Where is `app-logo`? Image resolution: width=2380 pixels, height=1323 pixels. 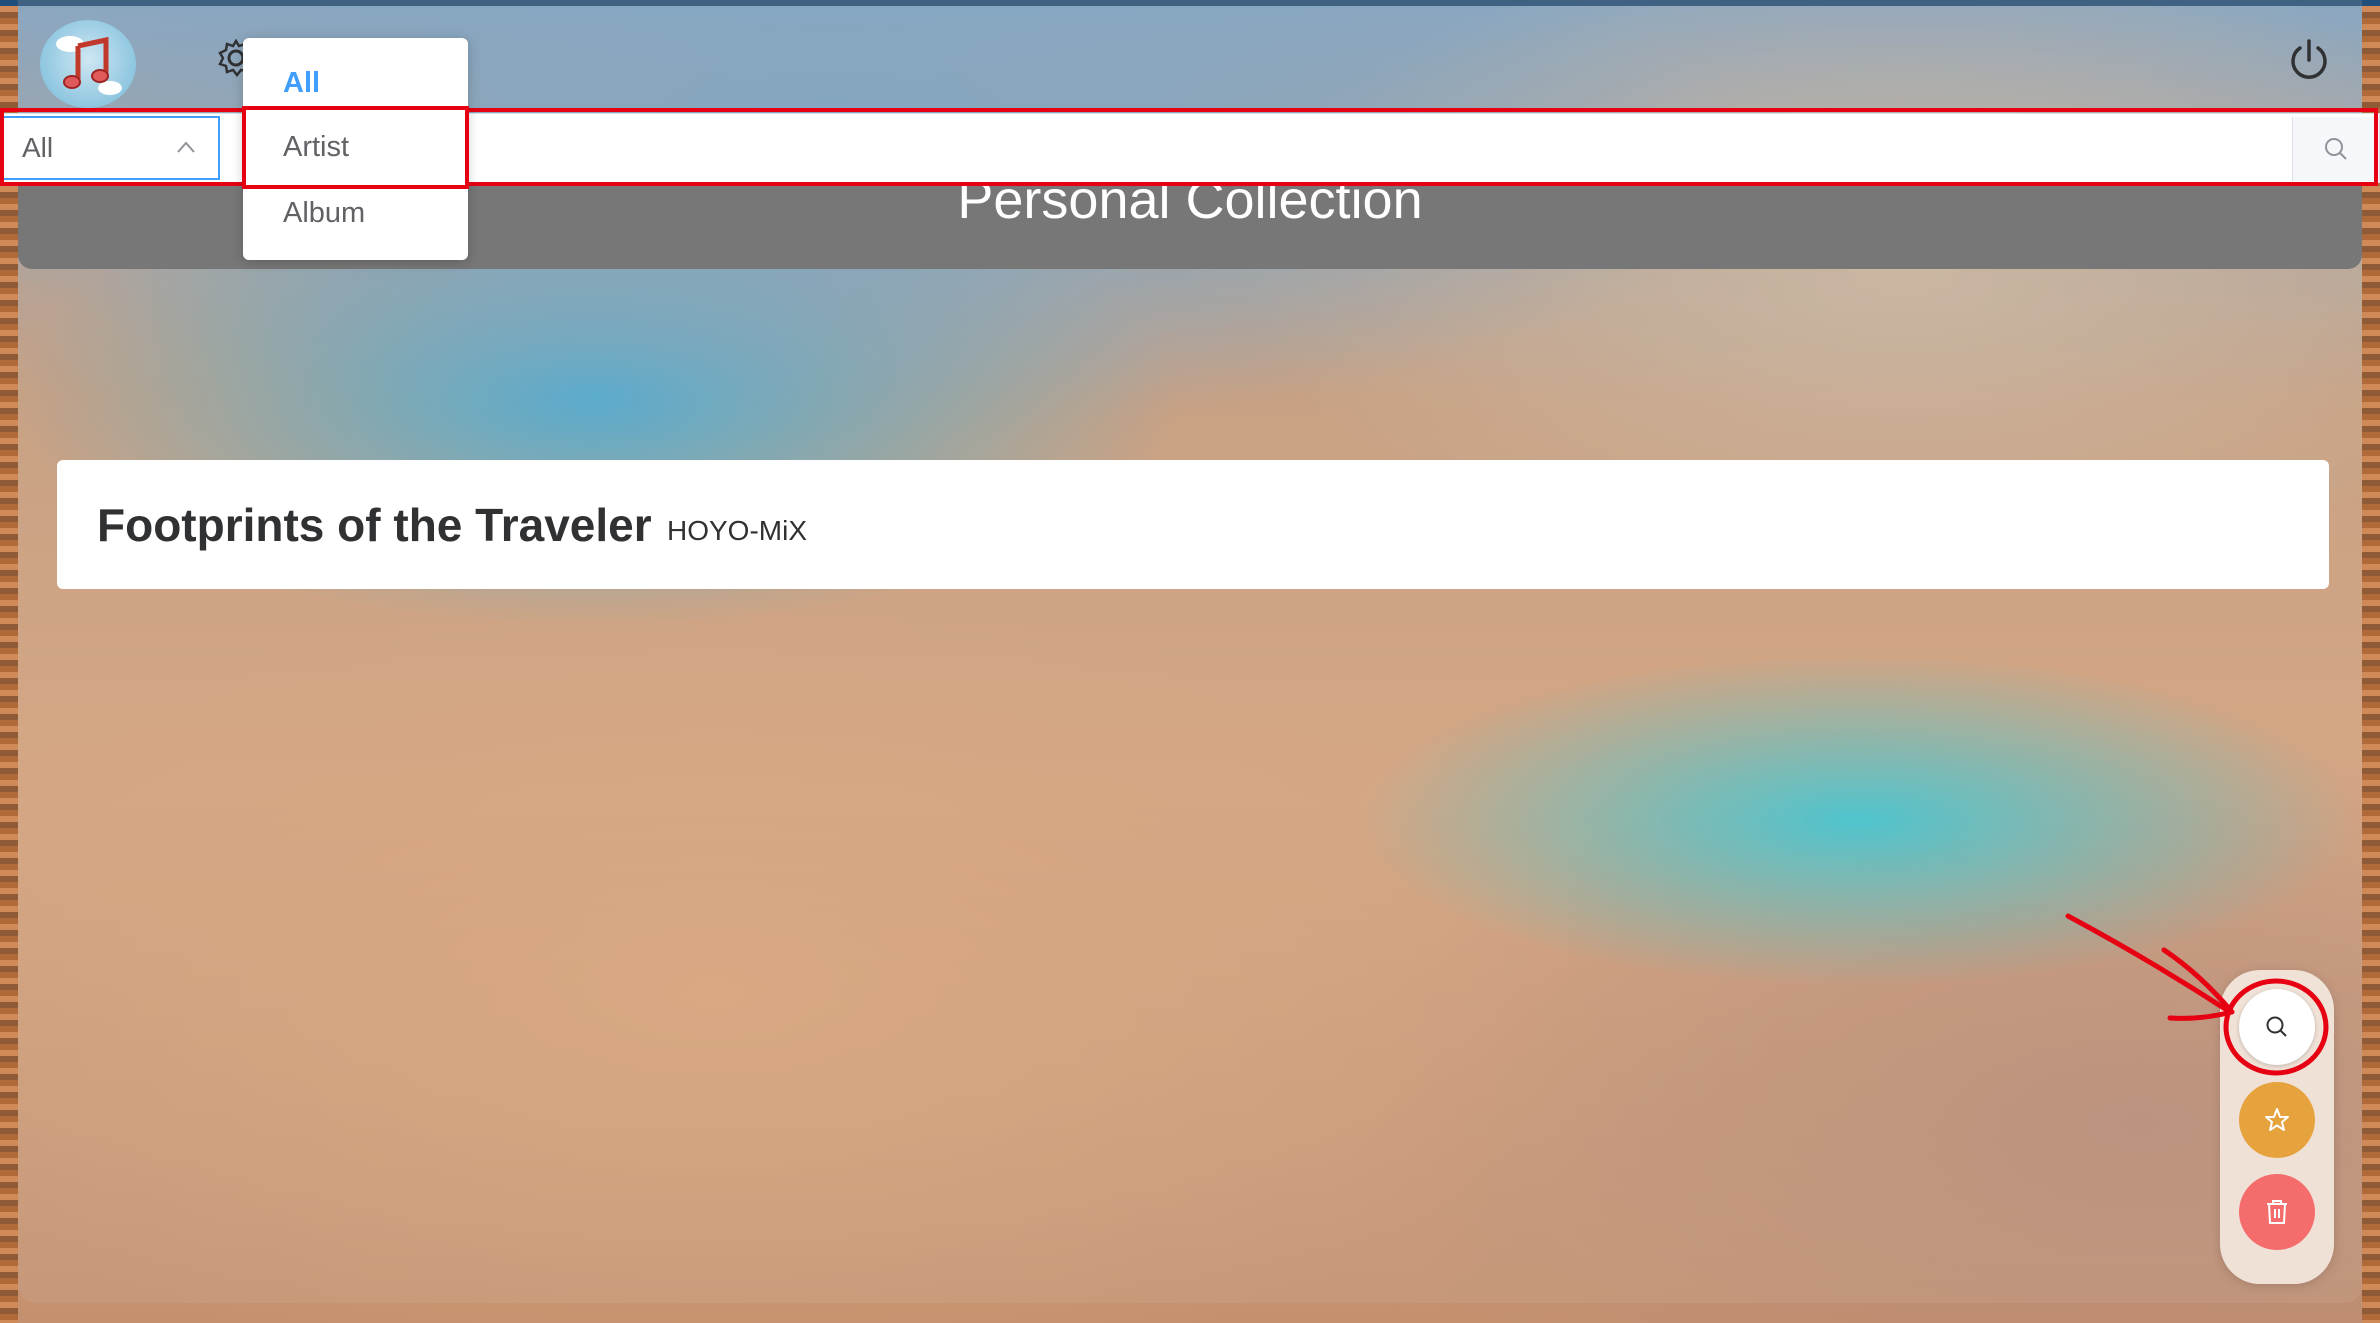 app-logo is located at coordinates (88, 64).